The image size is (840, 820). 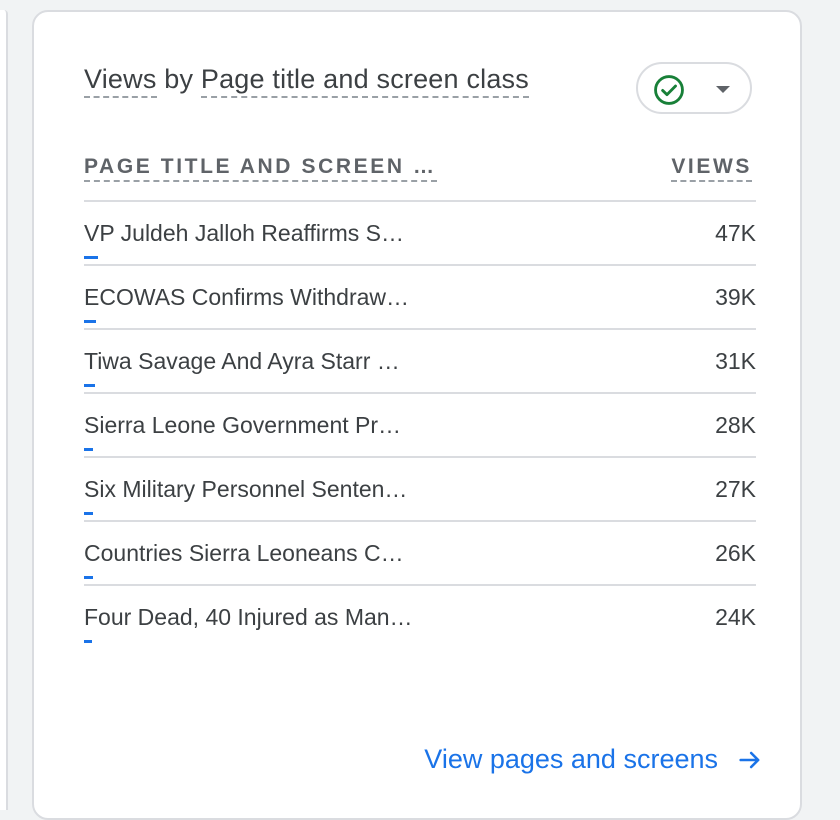 What do you see at coordinates (420, 490) in the screenshot?
I see `table-row: Six Military Personnel Senten… 27K` at bounding box center [420, 490].